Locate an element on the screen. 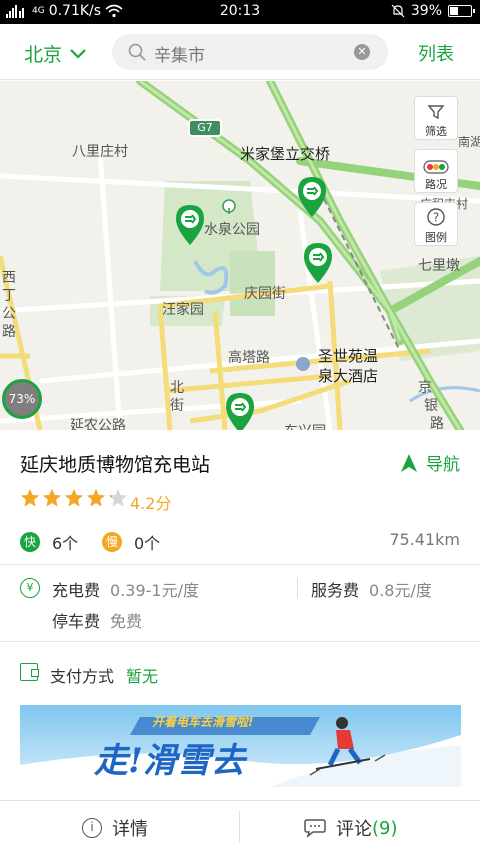  fee-separator is located at coordinates (297, 588).